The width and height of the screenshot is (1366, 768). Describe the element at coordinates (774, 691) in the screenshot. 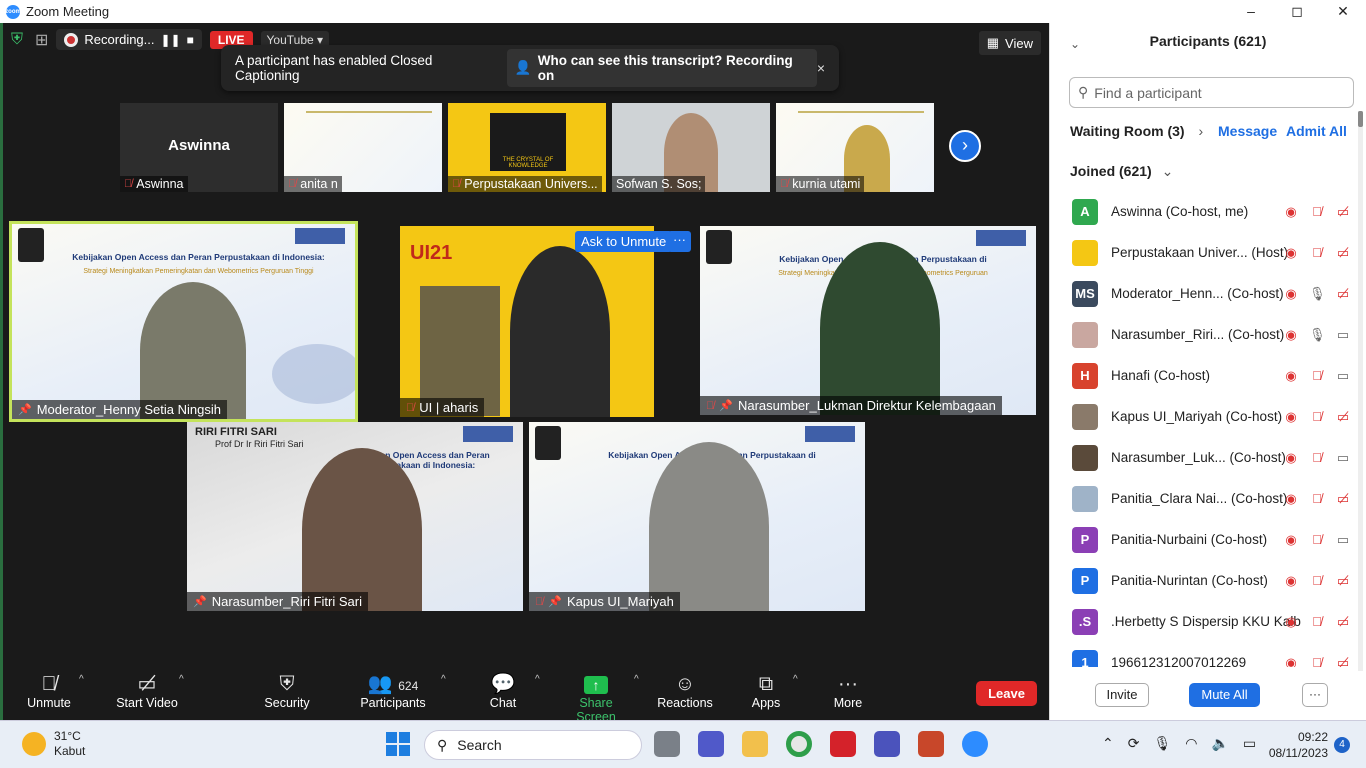

I see `apps-button: ⧉ Apps ^` at that location.